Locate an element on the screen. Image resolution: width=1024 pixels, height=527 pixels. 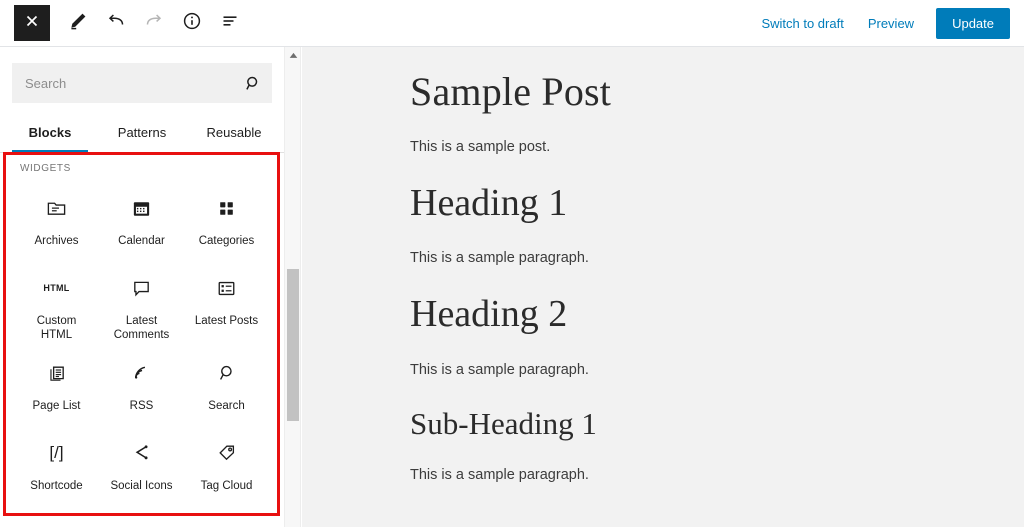
tab-patterns: Patterns is located at coordinates (142, 134).